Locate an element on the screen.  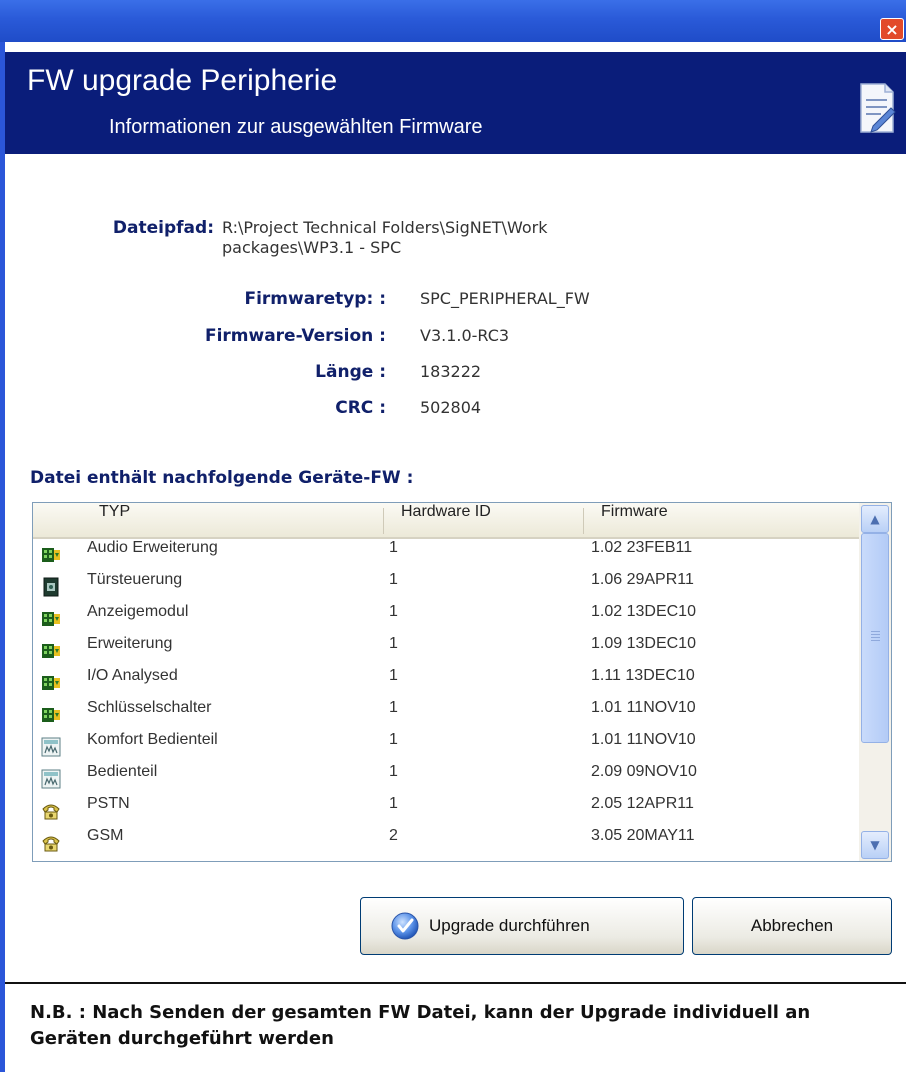
list-header: TYP Hardware ID Firmware is located at coordinates (446, 521).